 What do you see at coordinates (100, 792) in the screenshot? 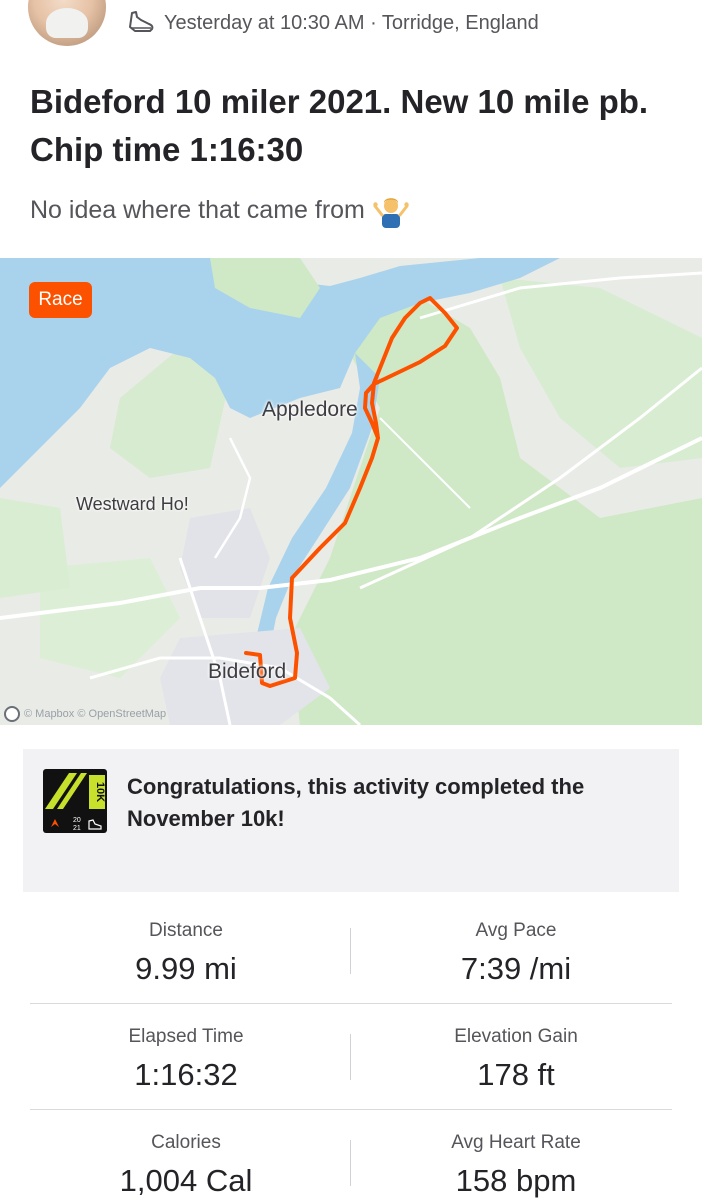
I see `svg-text: 10K` at bounding box center [100, 792].